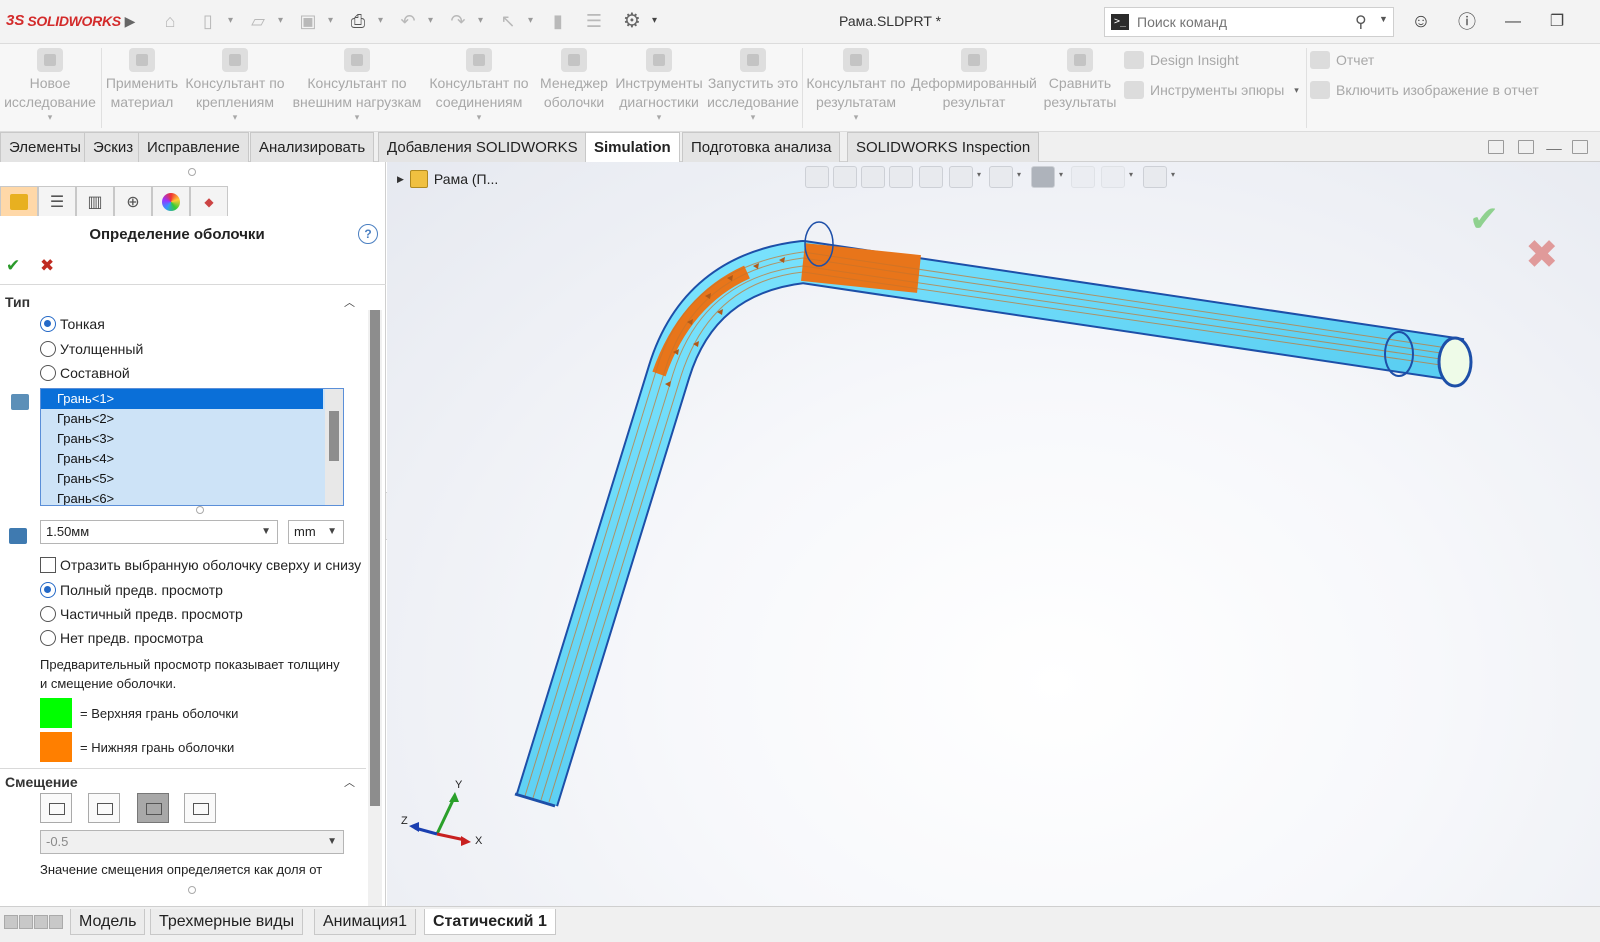 The image size is (1600, 942). I want to click on file-properties-icon: ☰, so click(594, 21).